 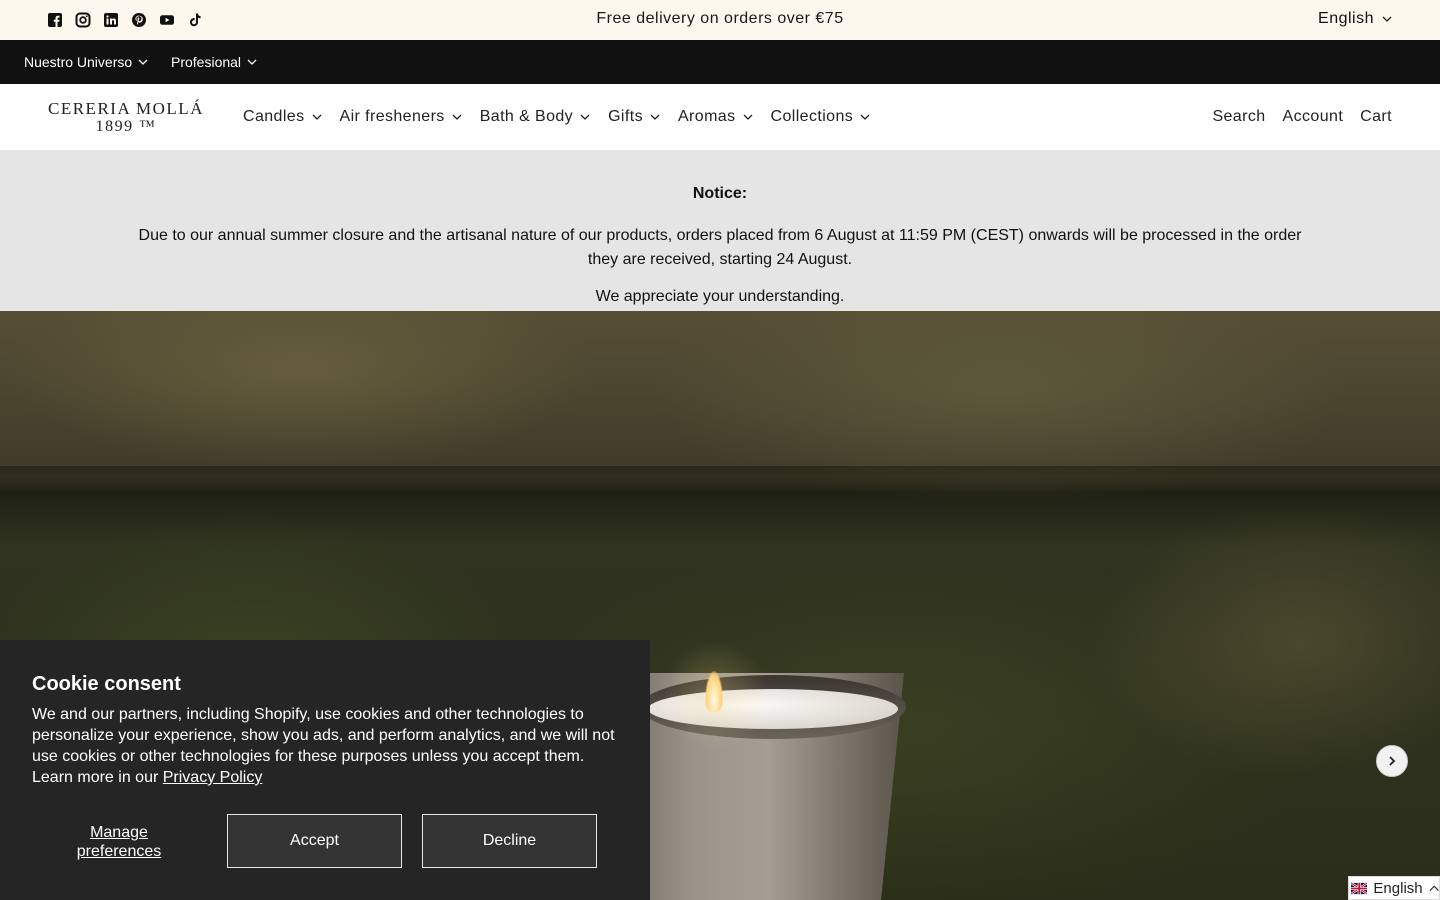 I want to click on nav-air-fresheners: Air fresheners, so click(x=401, y=117).